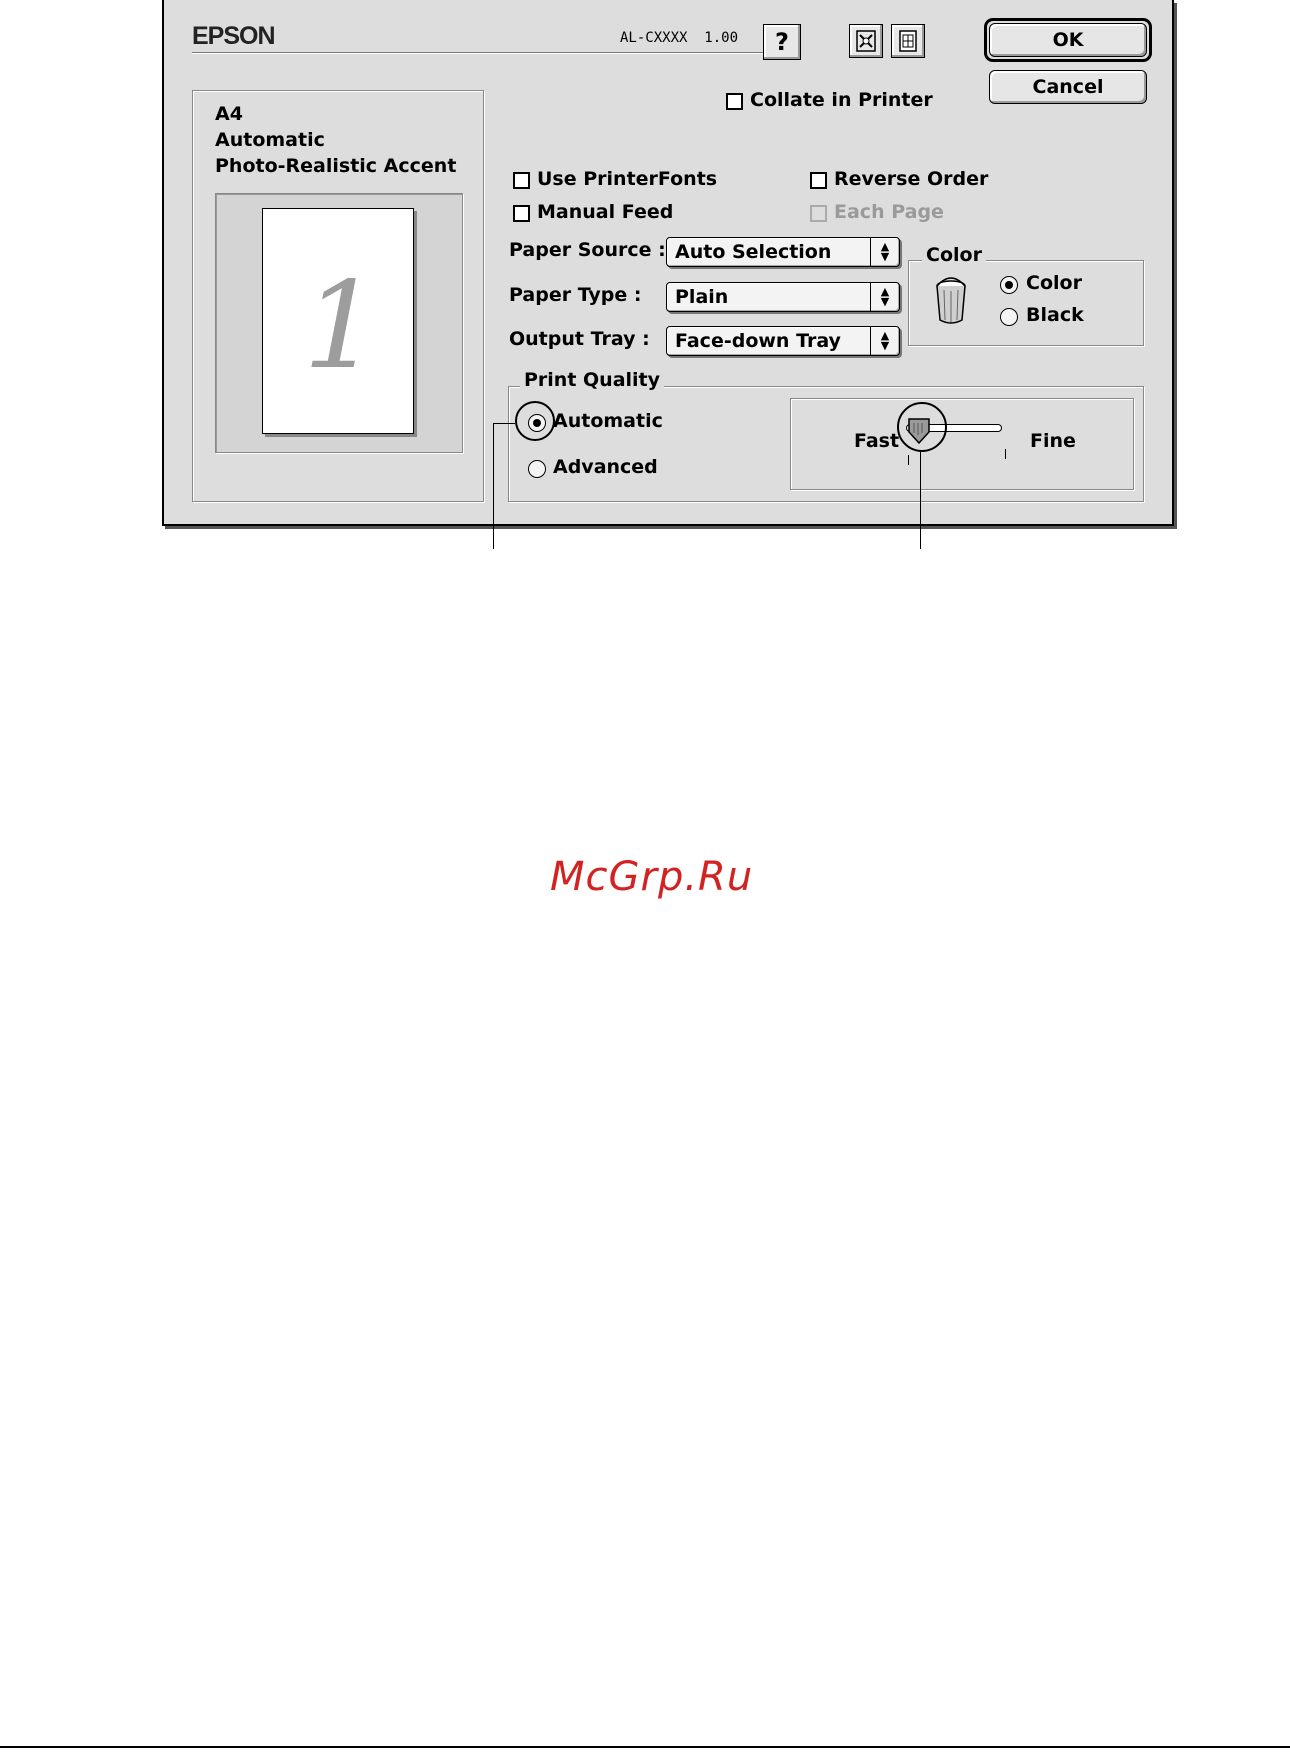  Describe the element at coordinates (908, 41) in the screenshot. I see `layout-icon` at that location.